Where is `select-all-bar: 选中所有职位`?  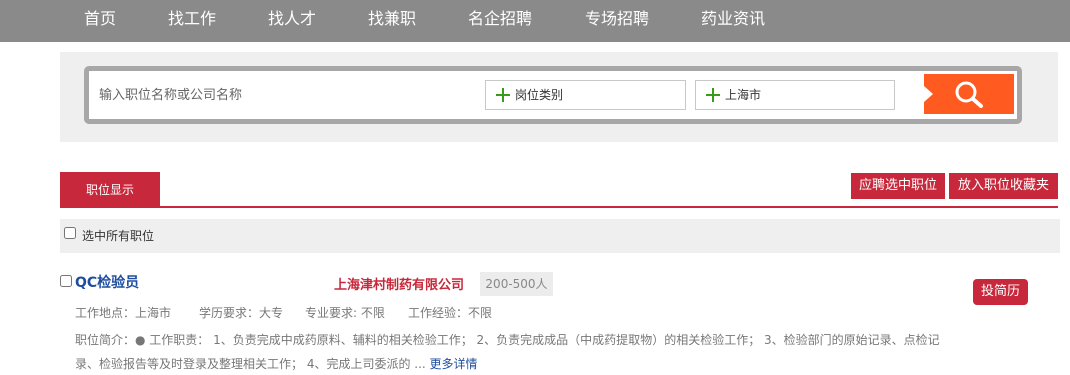
select-all-bar: 选中所有职位 is located at coordinates (560, 236).